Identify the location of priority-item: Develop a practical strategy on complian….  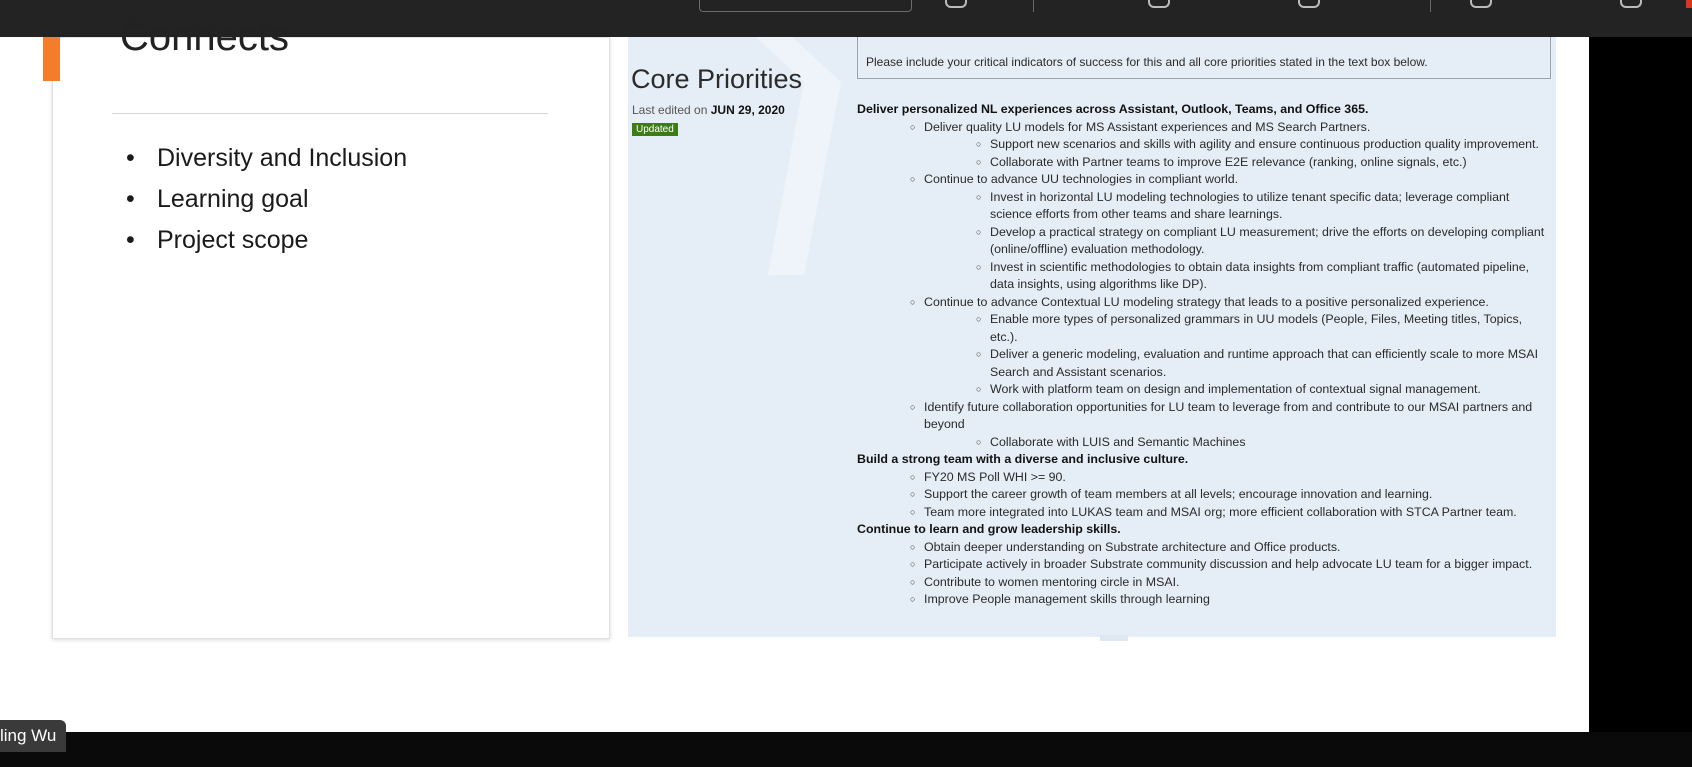
(1205, 241).